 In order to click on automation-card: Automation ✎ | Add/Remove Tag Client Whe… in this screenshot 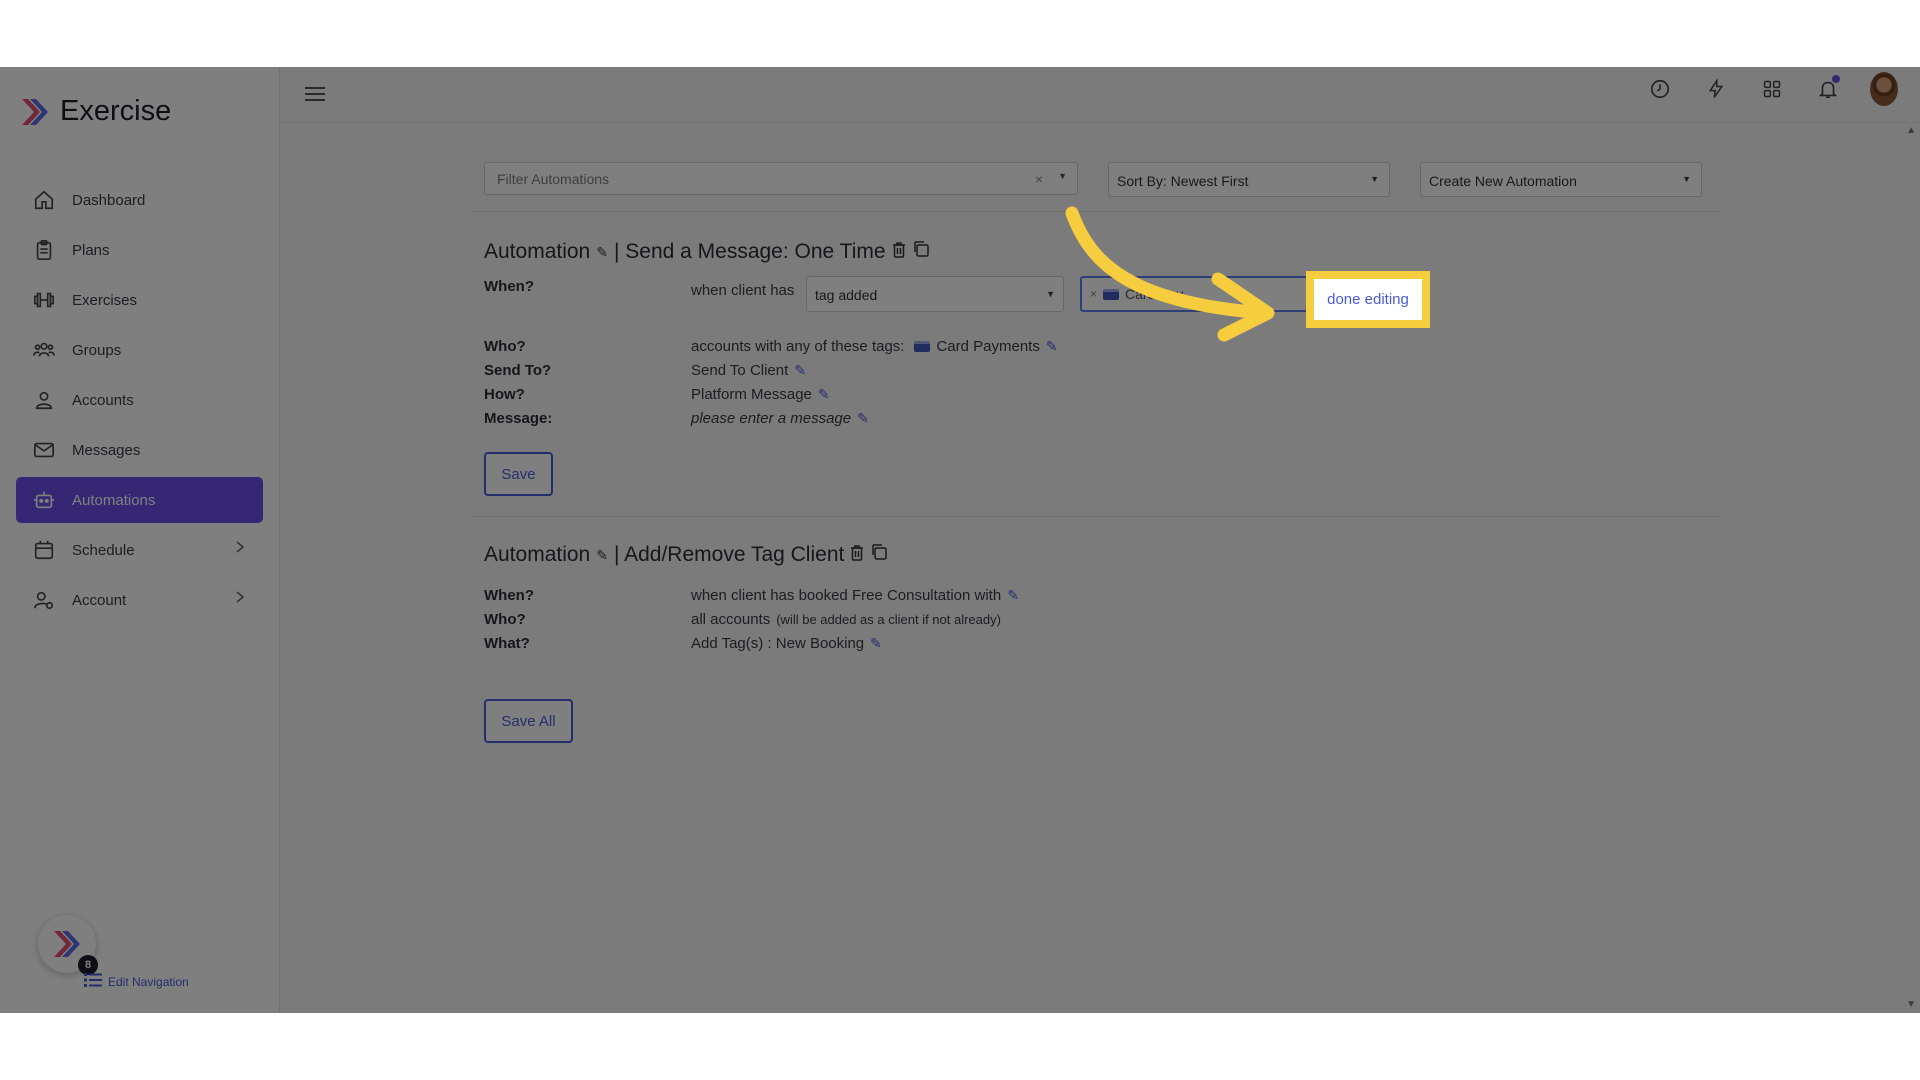, I will do `click(1095, 637)`.